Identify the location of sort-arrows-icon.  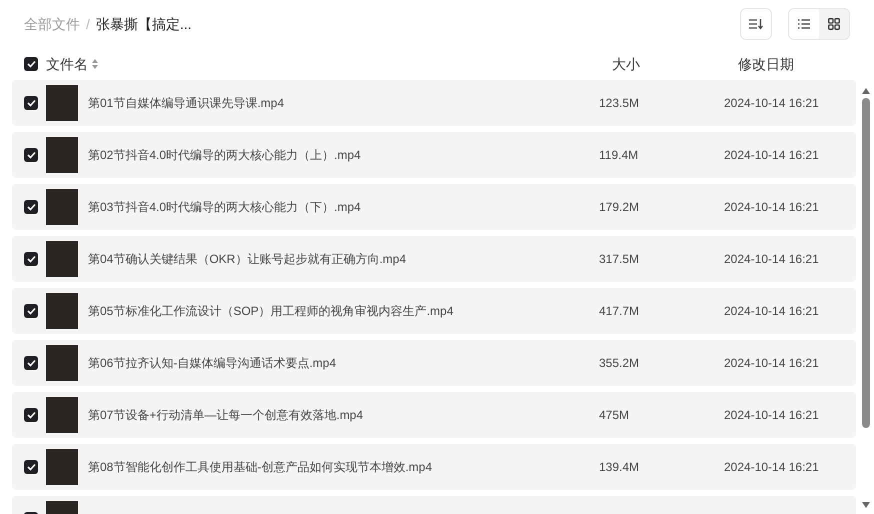
(95, 64).